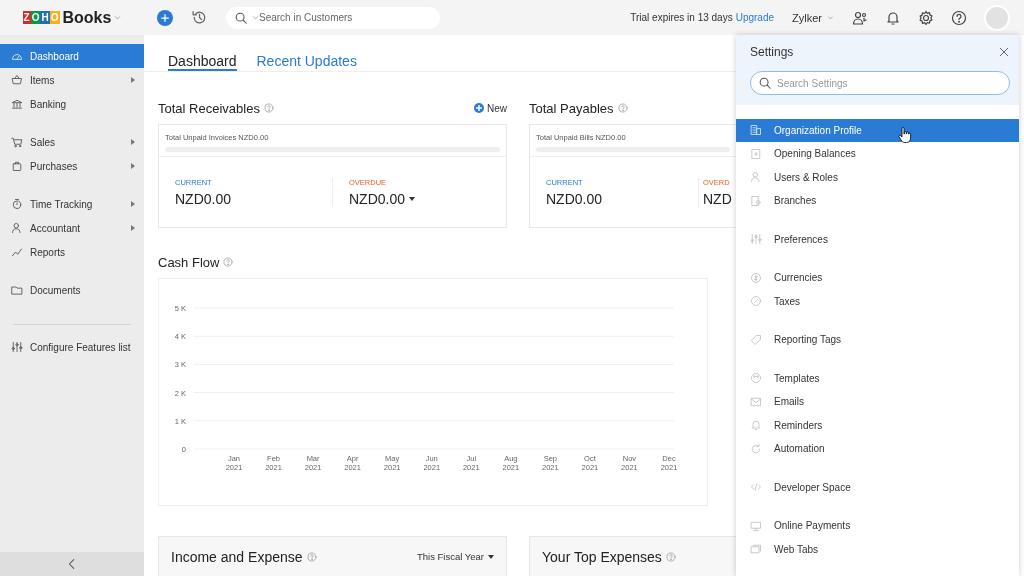  I want to click on refresh-icon, so click(756, 448).